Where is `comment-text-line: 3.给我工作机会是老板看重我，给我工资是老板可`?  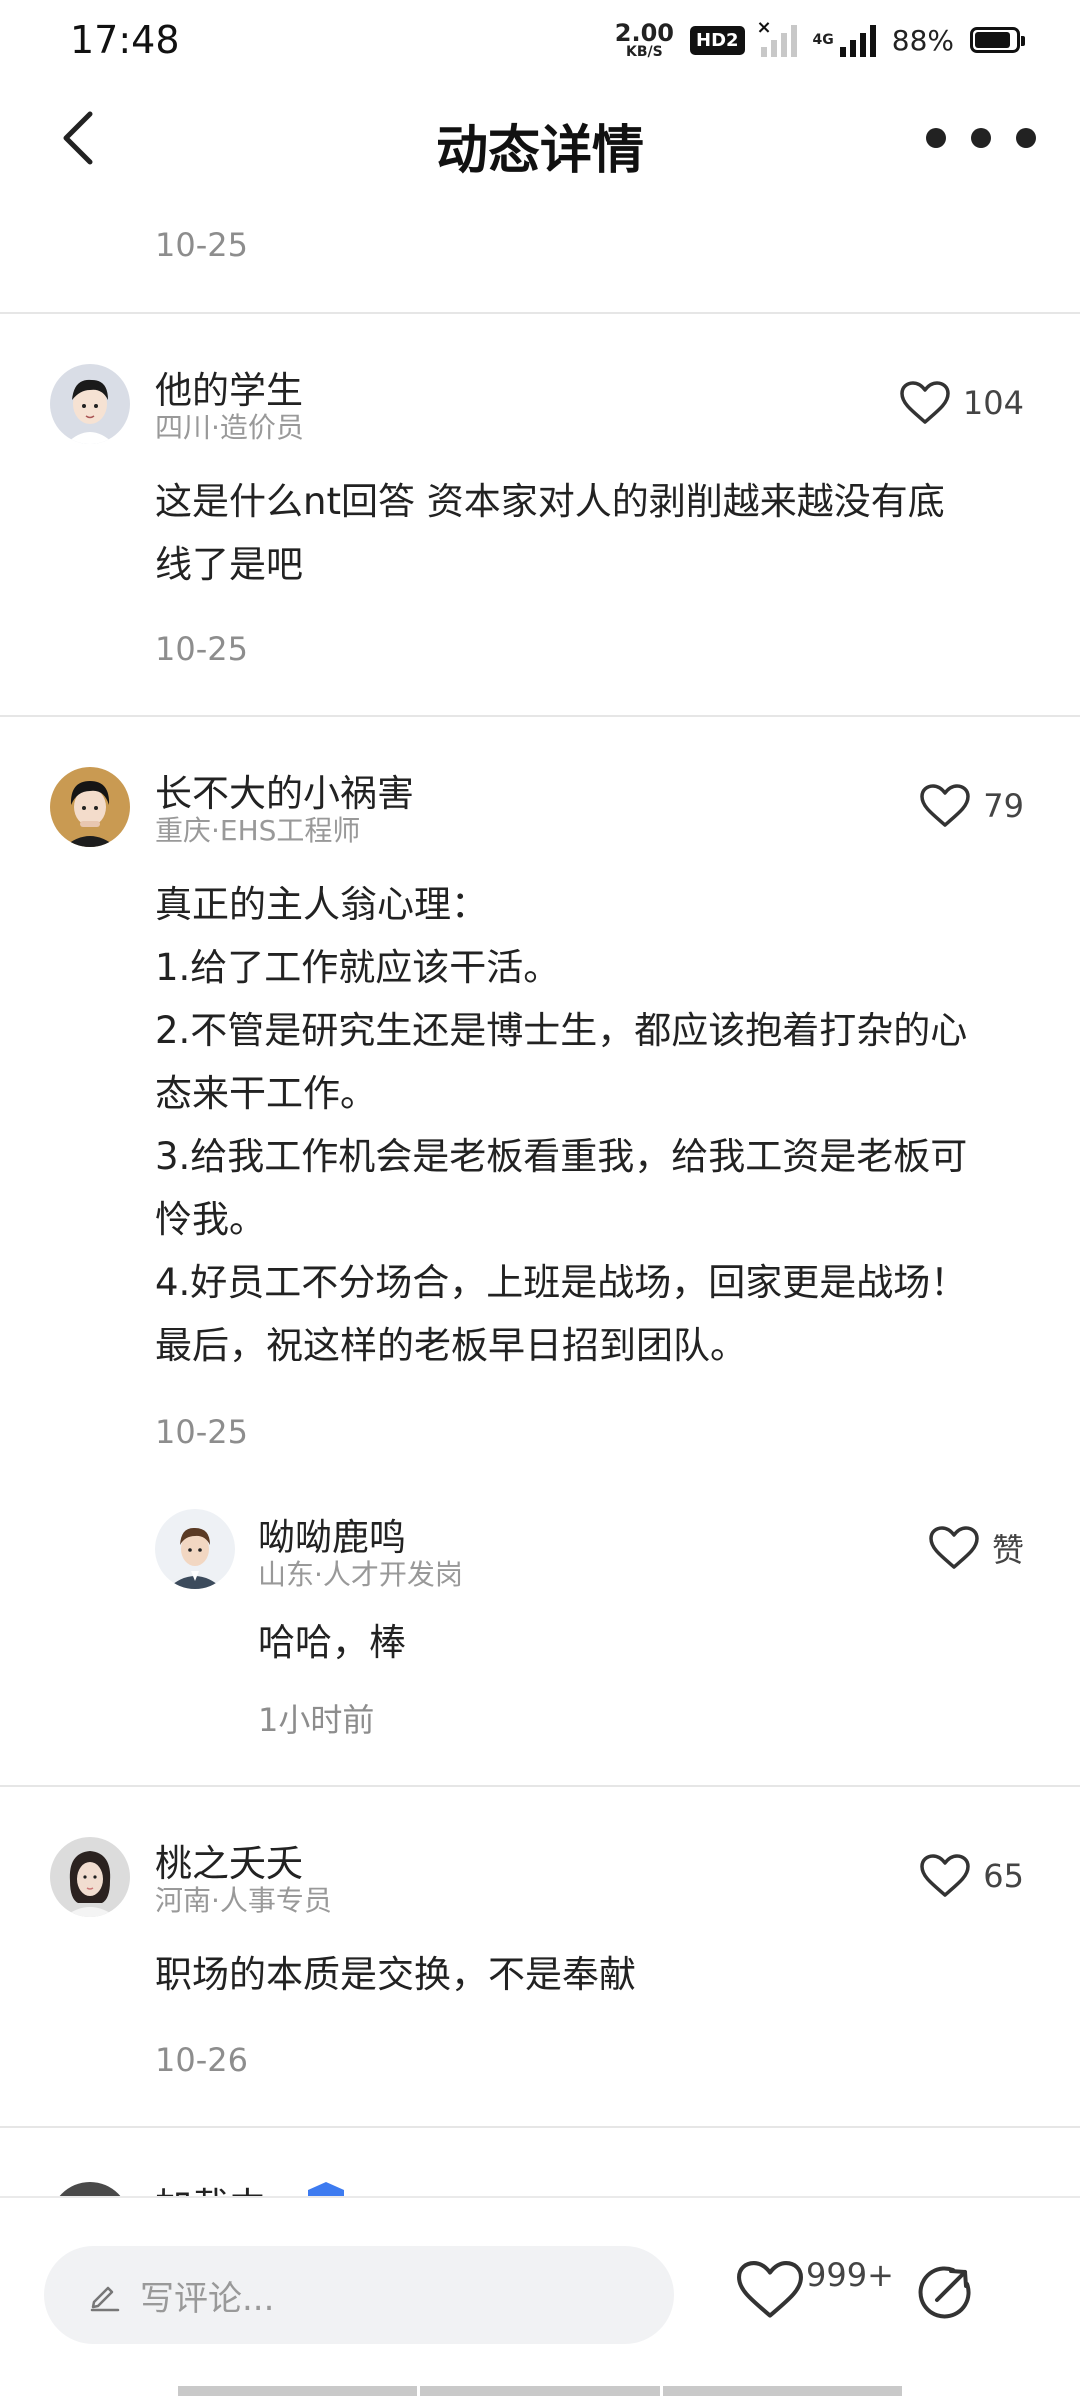 comment-text-line: 3.给我工作机会是老板看重我，给我工资是老板可 is located at coordinates (561, 1156).